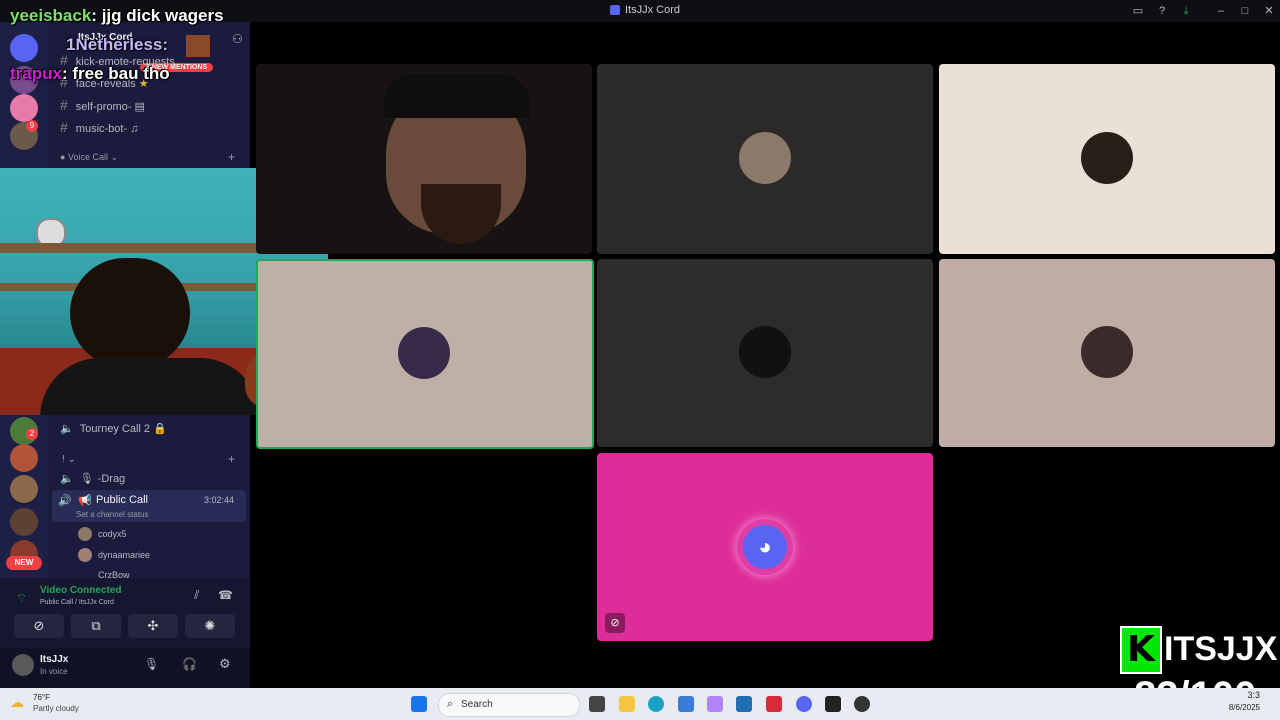  What do you see at coordinates (461, 214) in the screenshot?
I see `participant-beard` at bounding box center [461, 214].